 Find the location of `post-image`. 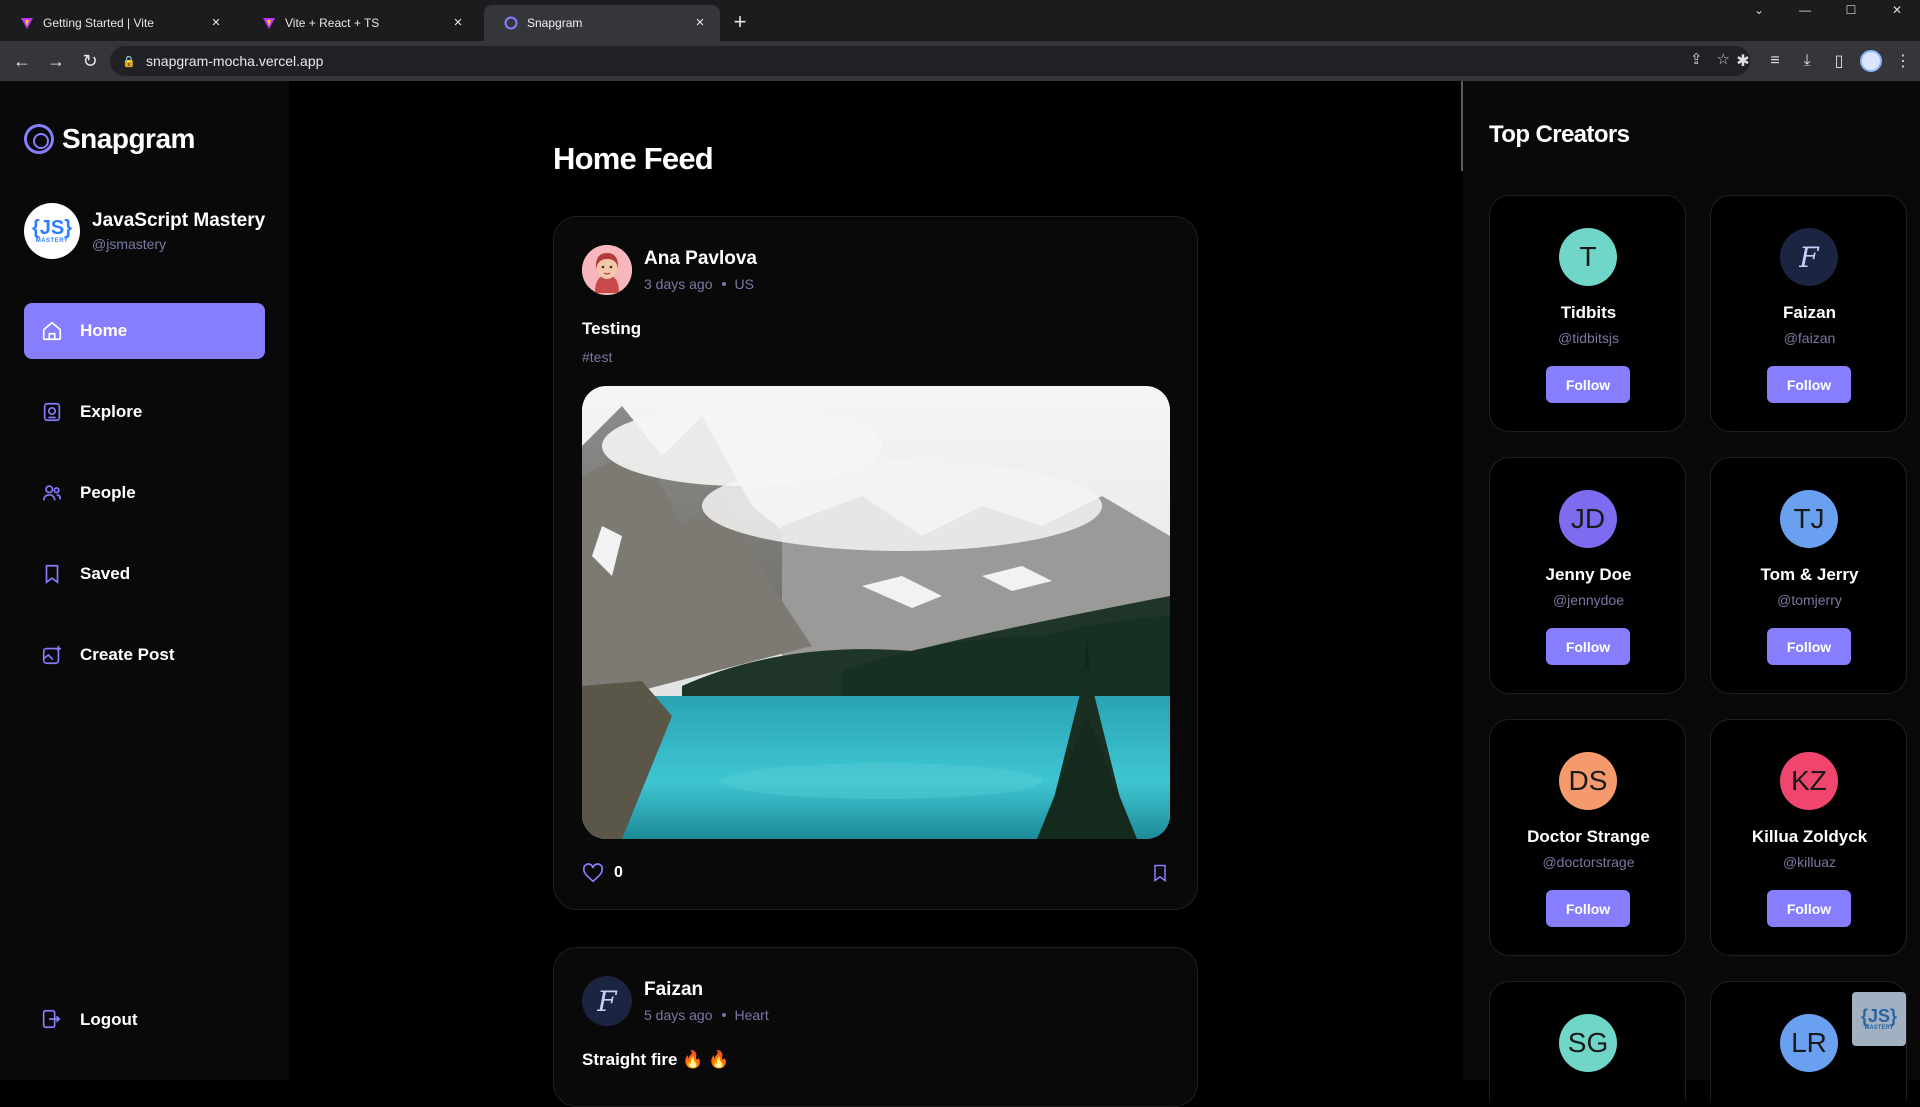

post-image is located at coordinates (876, 612).